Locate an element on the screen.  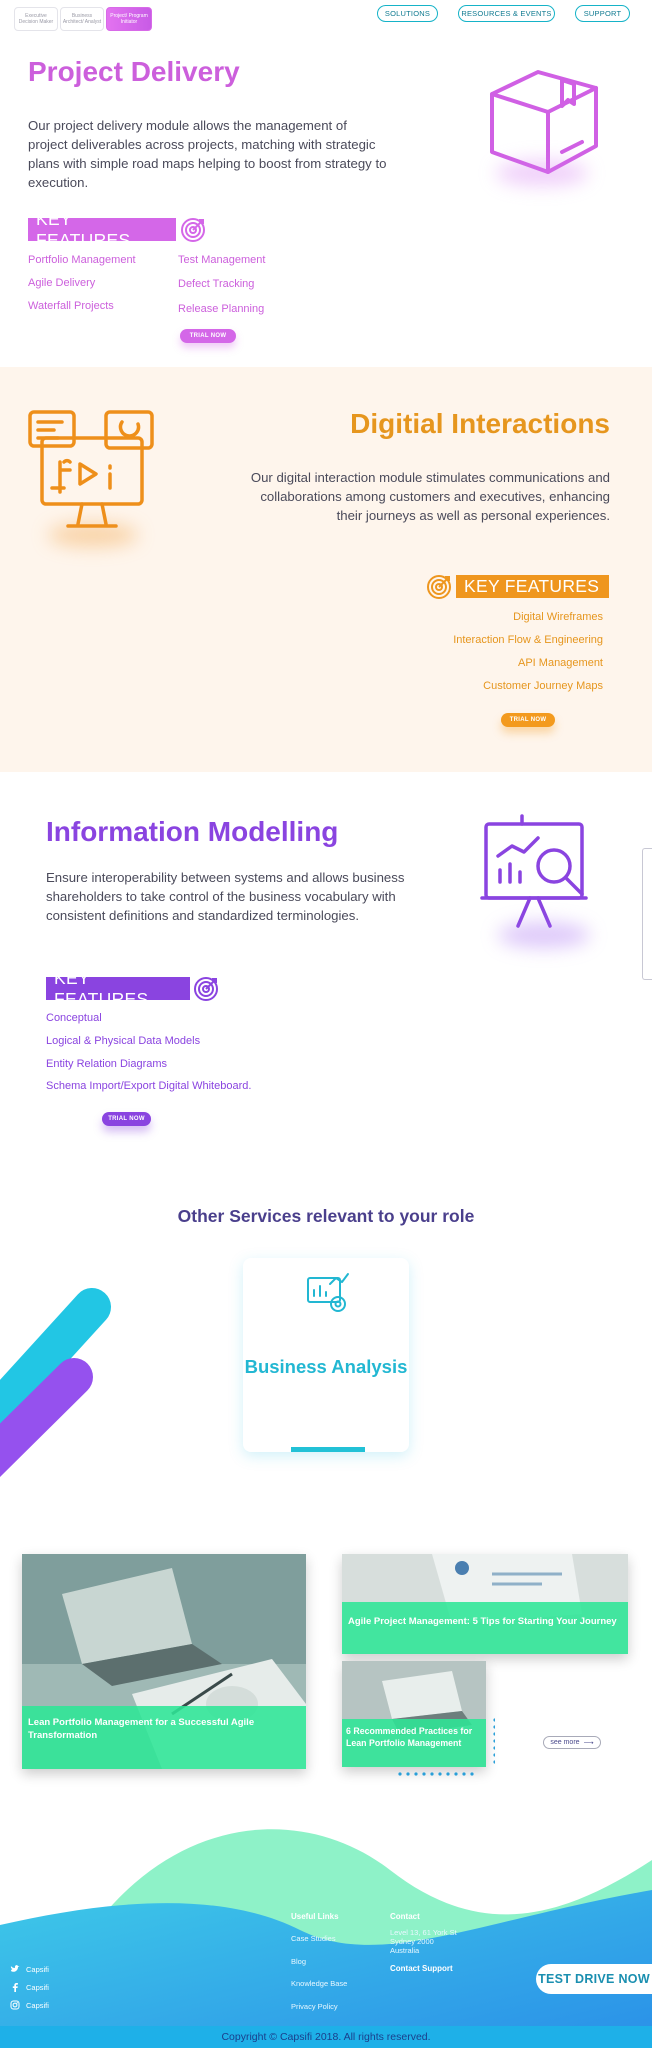
footer-link: Case Studies is located at coordinates (313, 1938).